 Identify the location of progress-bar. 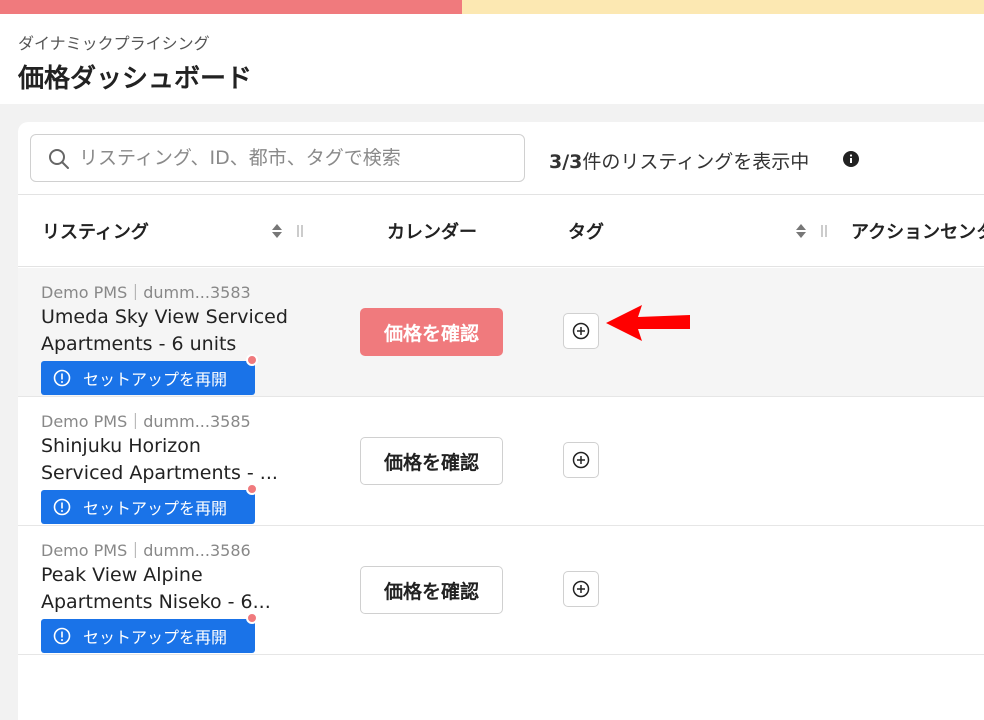
(492, 7).